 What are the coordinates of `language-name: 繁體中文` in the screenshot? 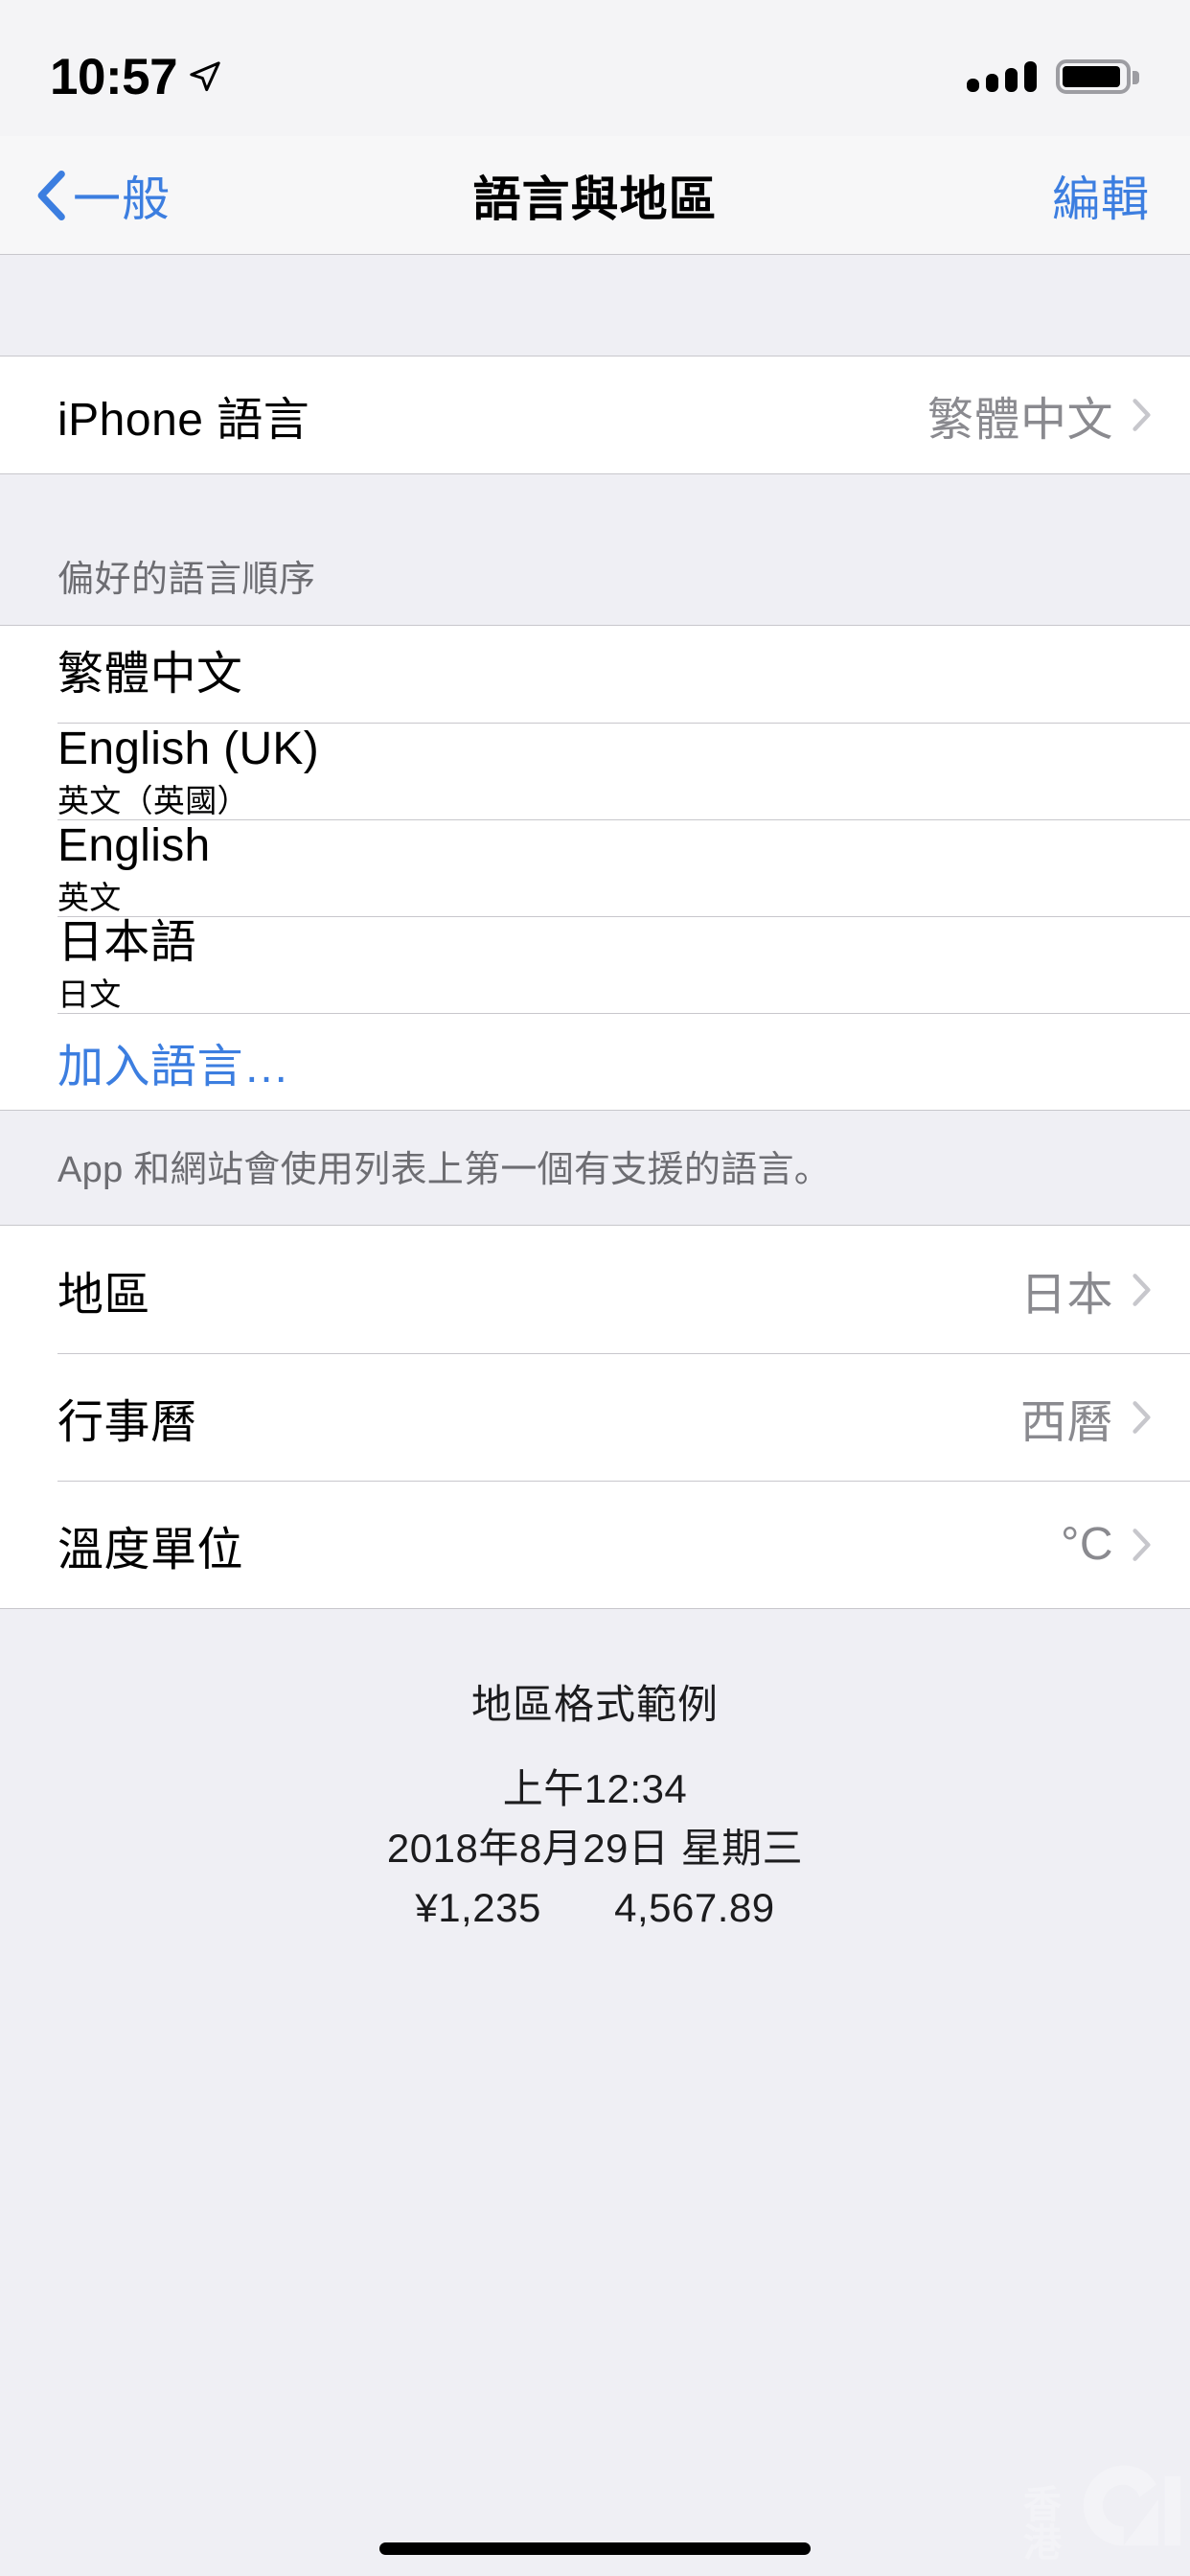 It's located at (150, 674).